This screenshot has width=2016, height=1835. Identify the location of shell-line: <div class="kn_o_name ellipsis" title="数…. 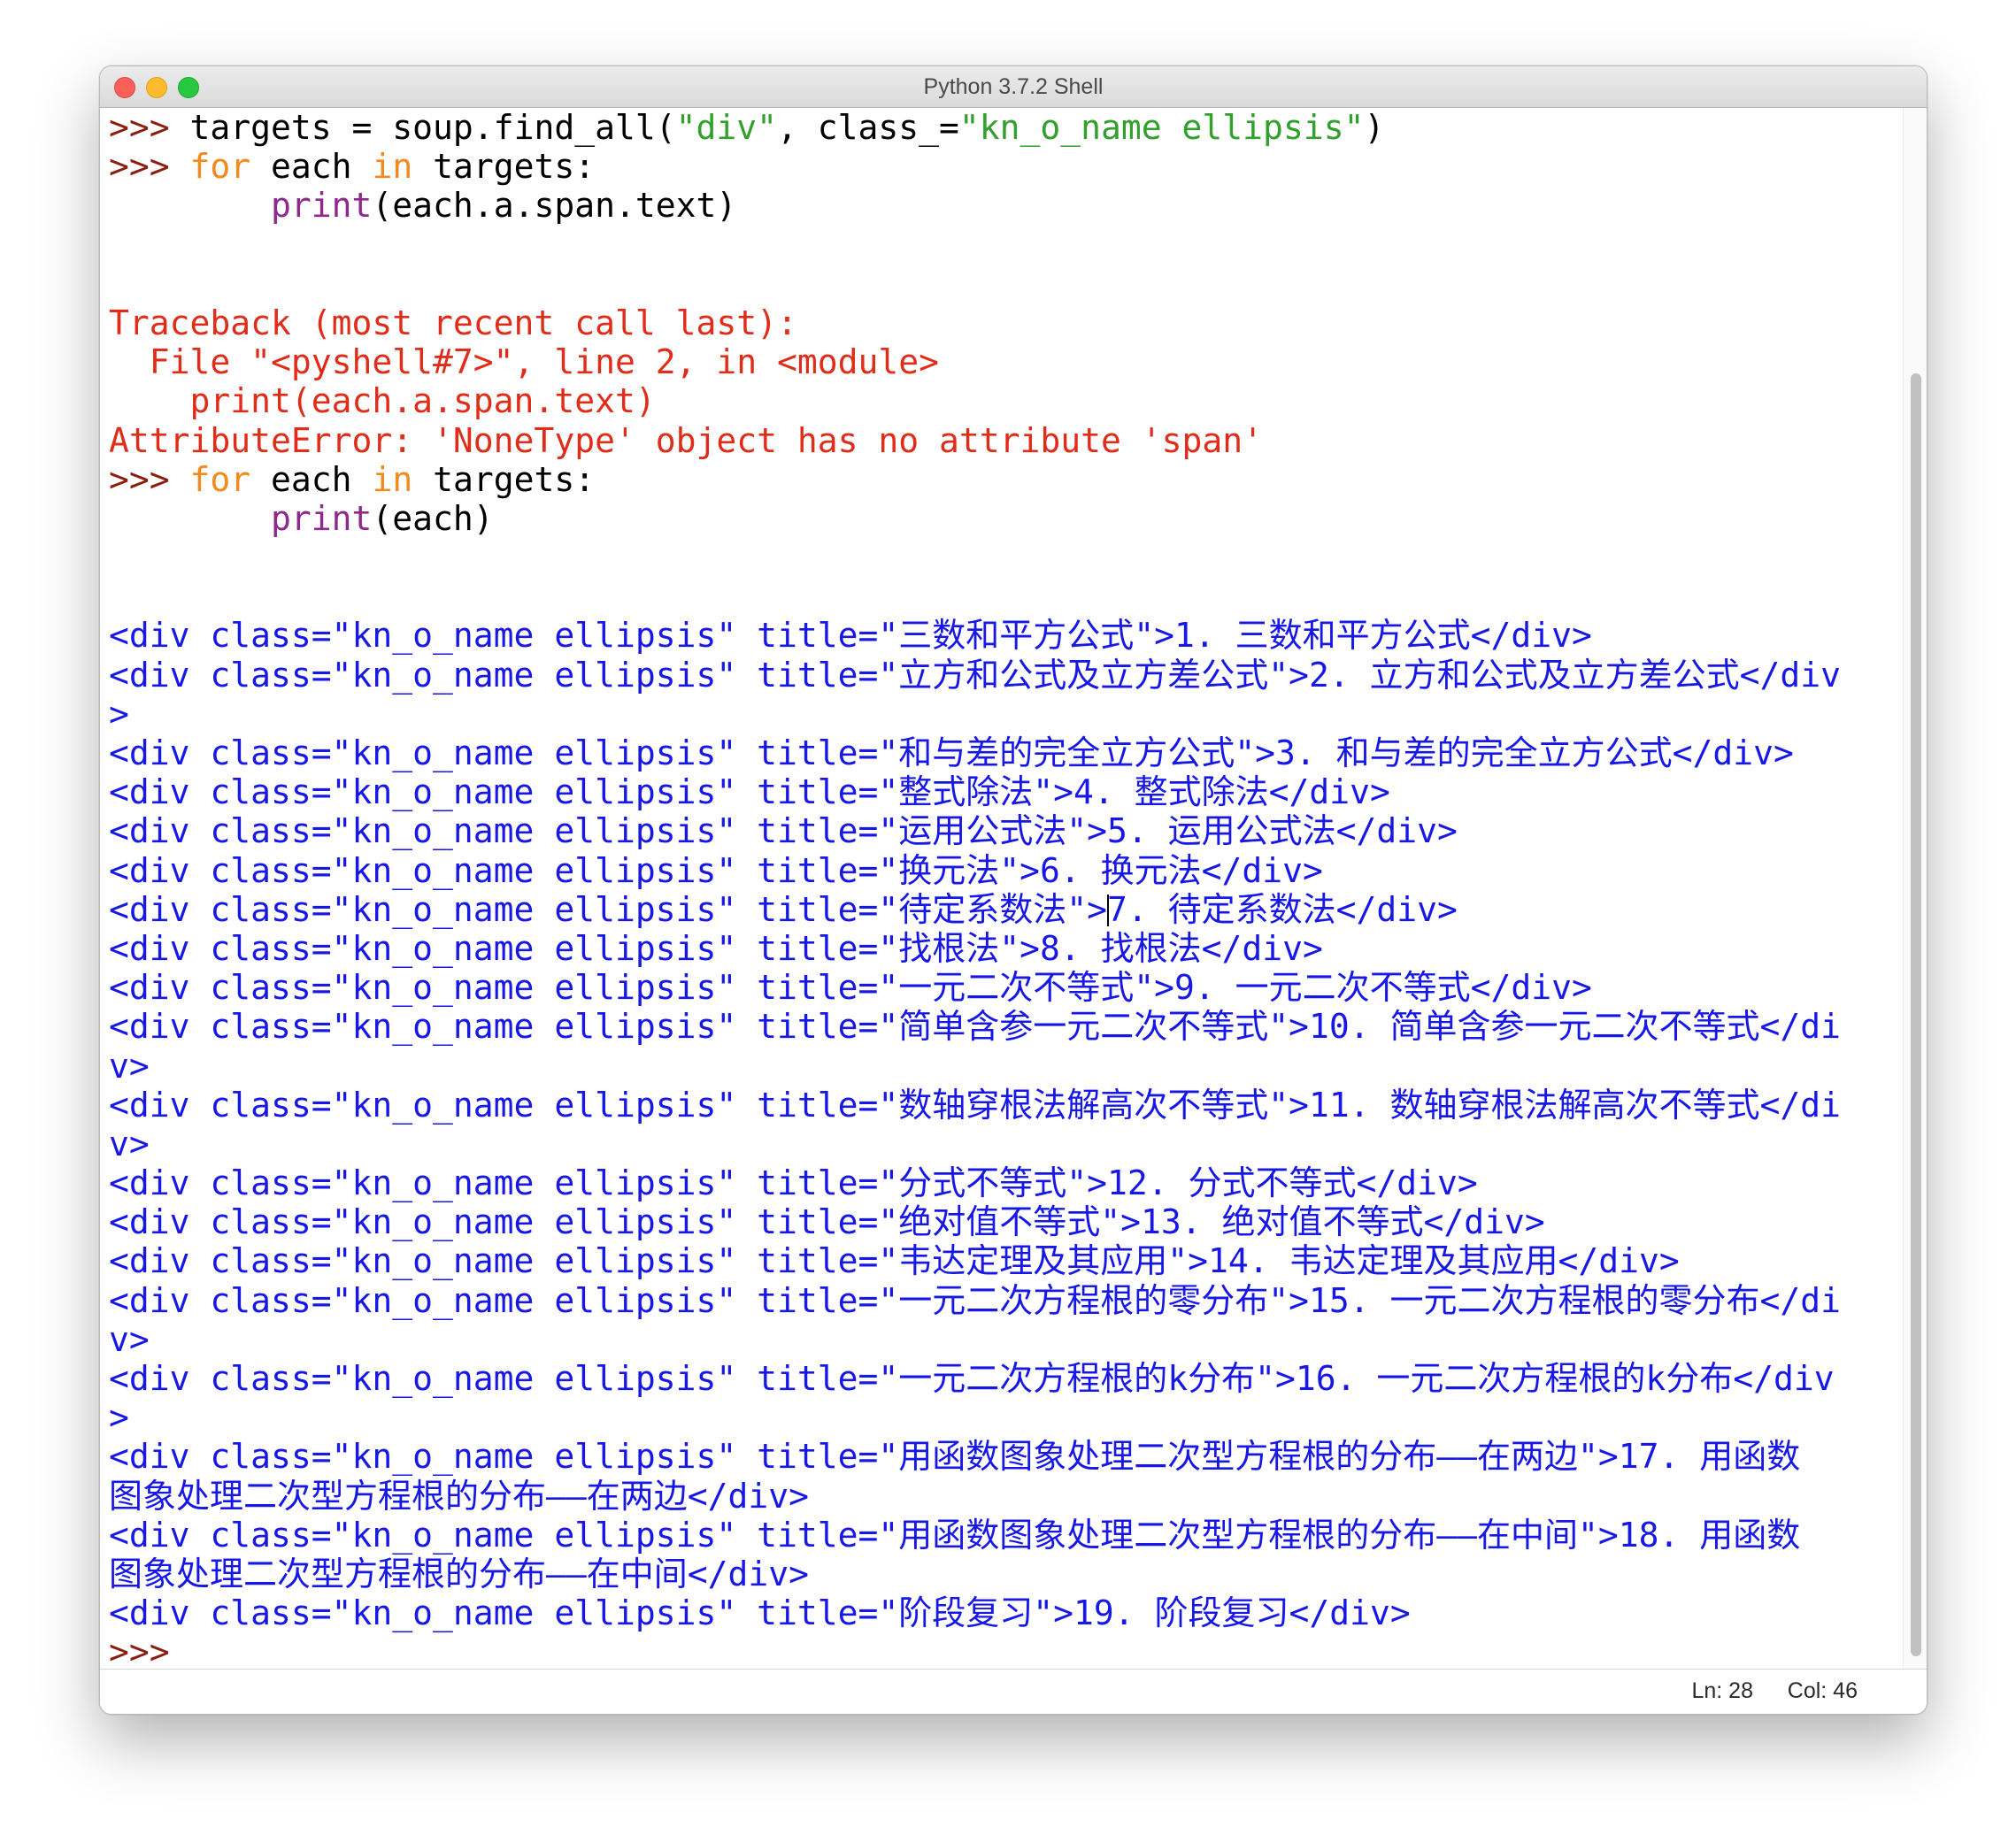
(998, 1105).